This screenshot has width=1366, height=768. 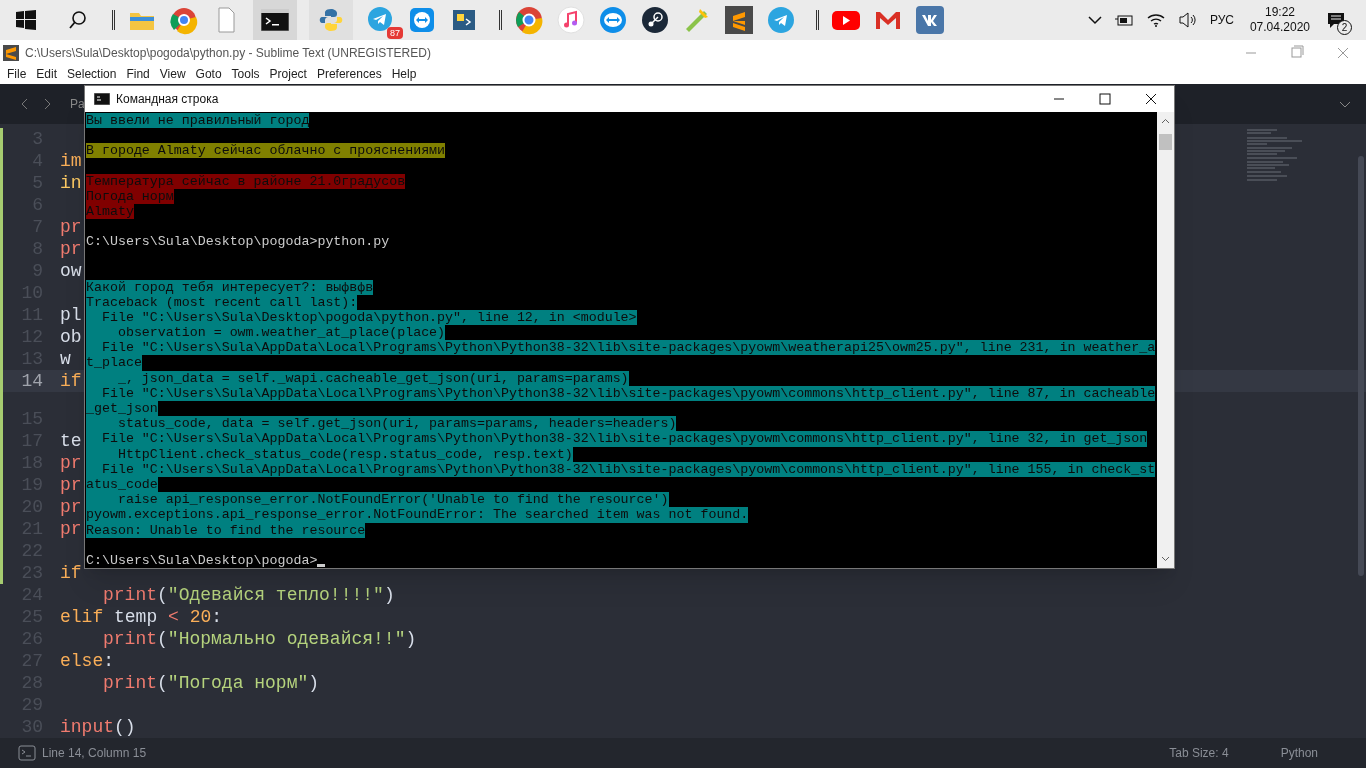 I want to click on menu-item: Selection, so click(x=92, y=74).